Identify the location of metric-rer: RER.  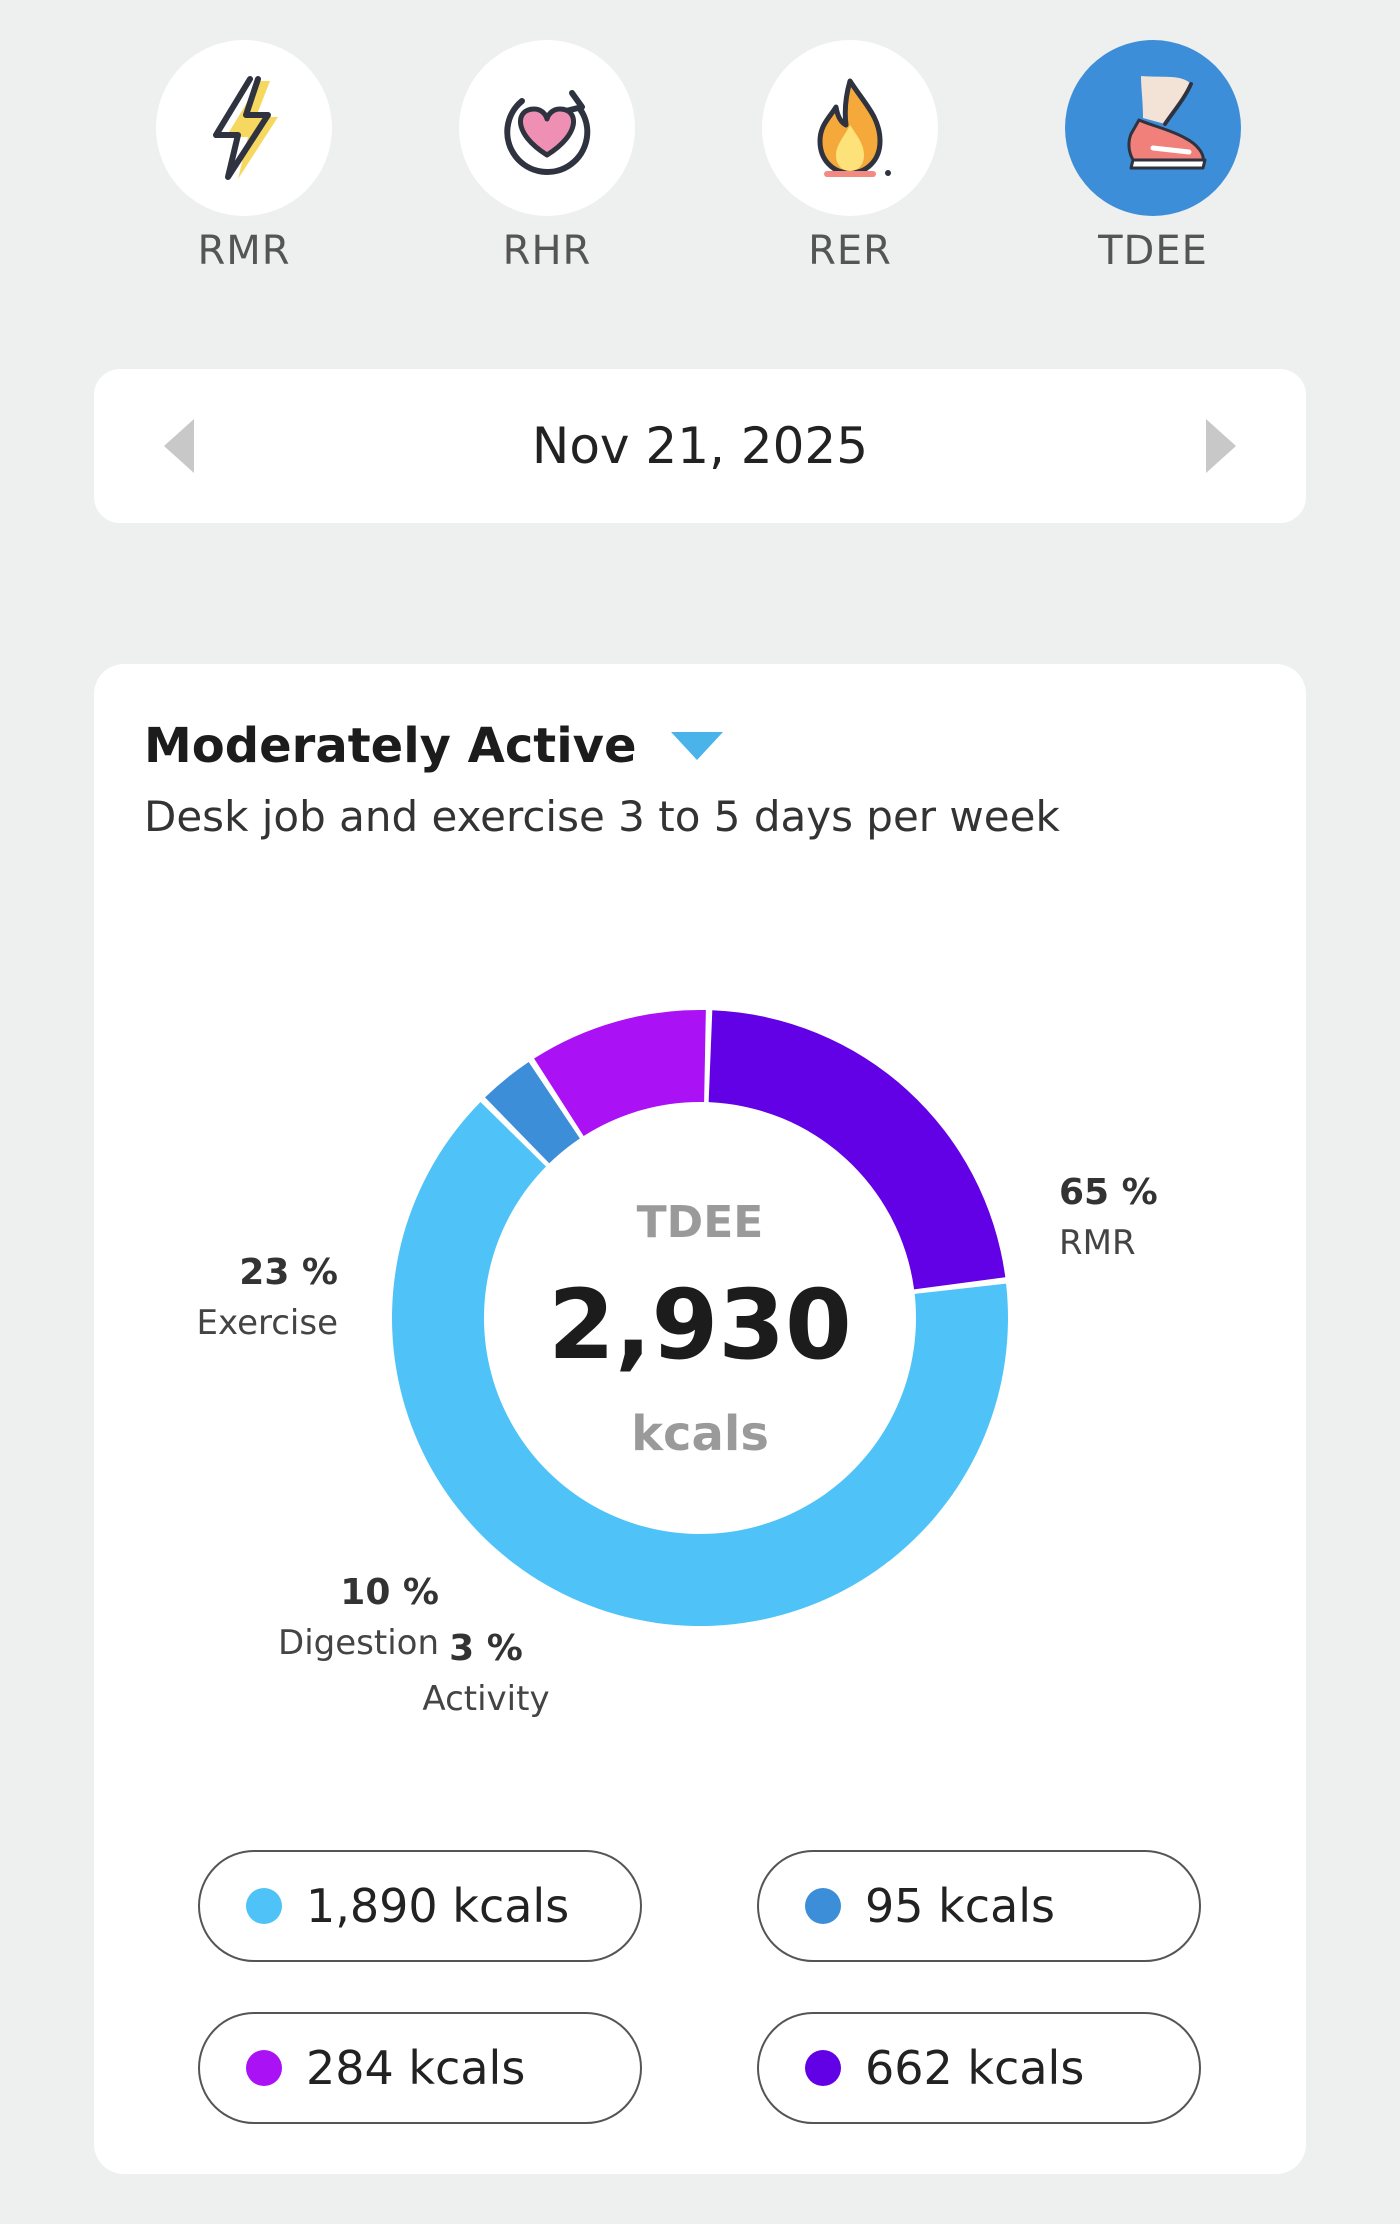
(850, 157).